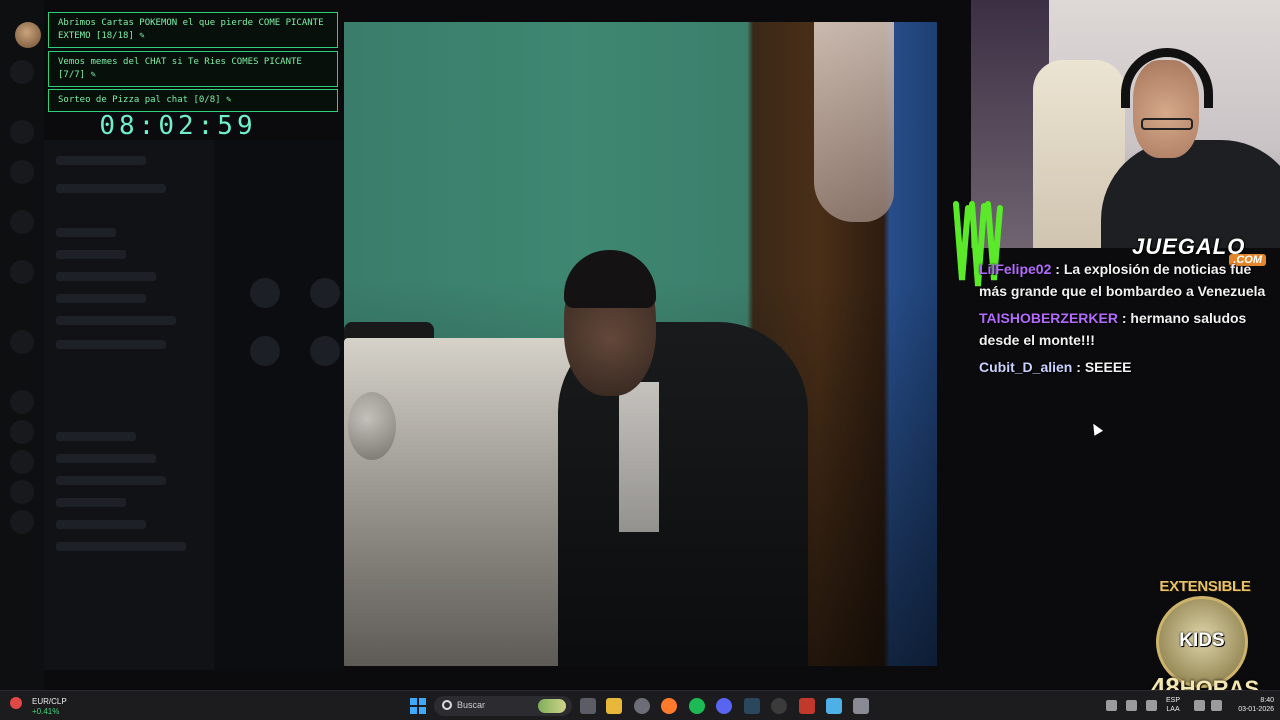 This screenshot has width=1280, height=720. What do you see at coordinates (1048, 318) in the screenshot?
I see `chat-username: TAISHOBERZERKER` at bounding box center [1048, 318].